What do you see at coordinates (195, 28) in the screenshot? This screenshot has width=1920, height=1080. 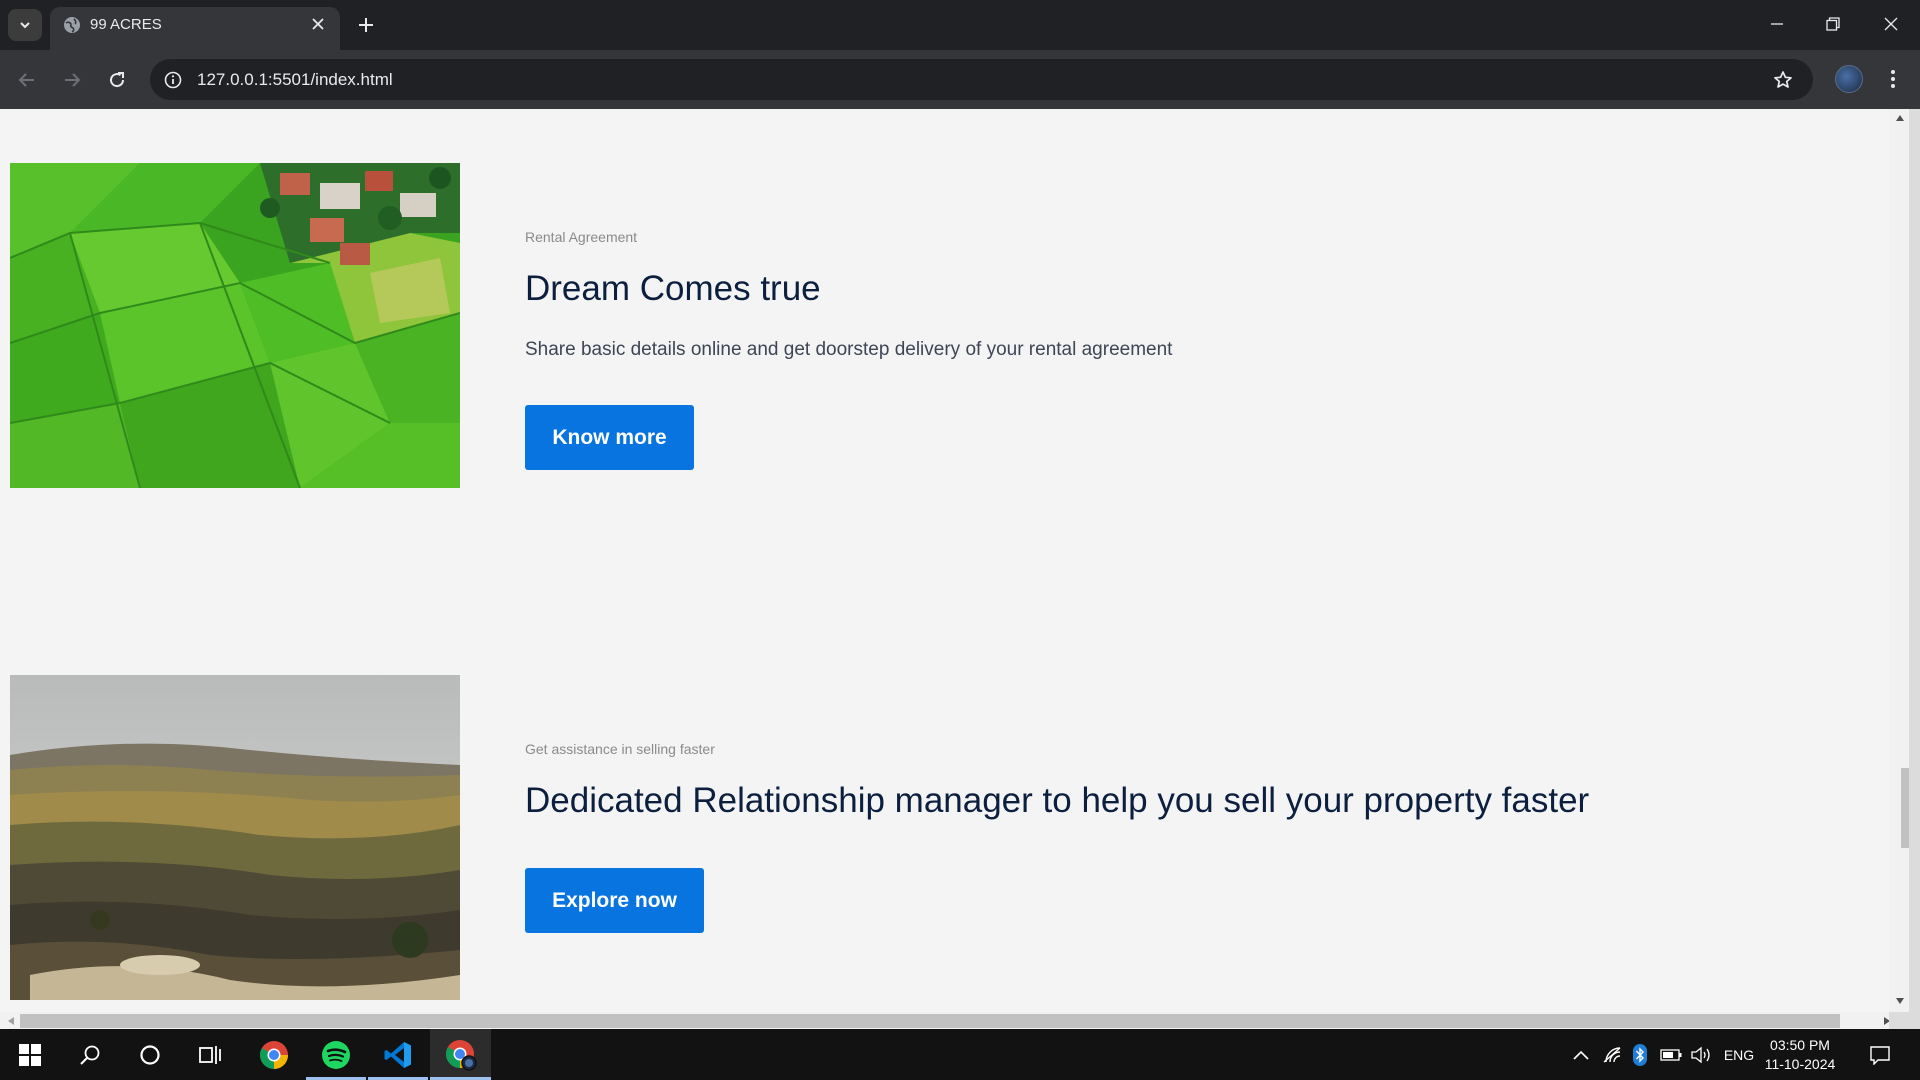 I see `browser-tab: 99 ACRES` at bounding box center [195, 28].